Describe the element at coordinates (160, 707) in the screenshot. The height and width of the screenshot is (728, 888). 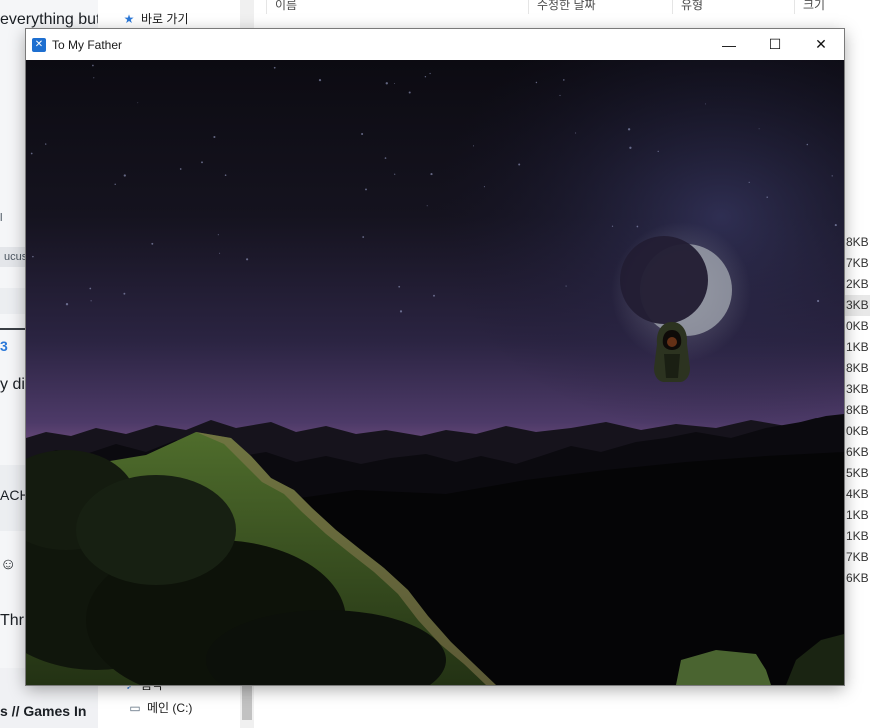
I see `nav-item-drive-c: ▭ 메인 (C:)` at that location.